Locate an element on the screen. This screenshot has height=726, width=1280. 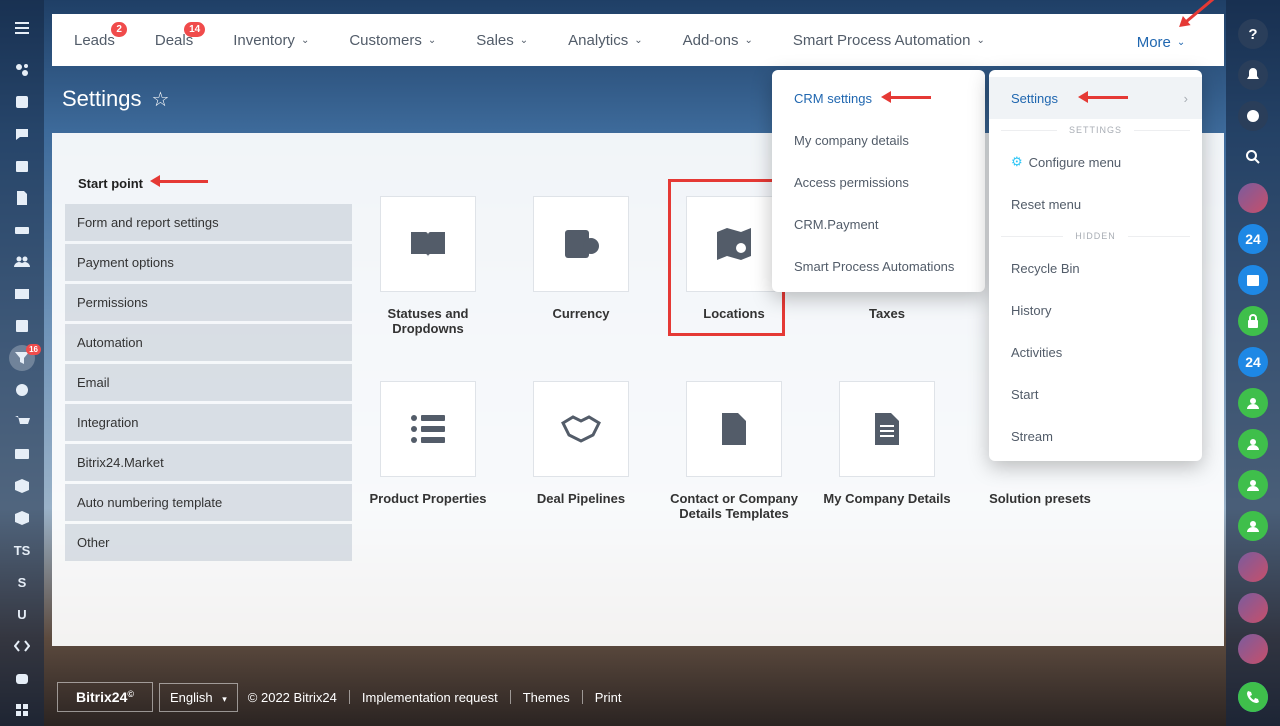
phone-icon is located at coordinates (1253, 697).